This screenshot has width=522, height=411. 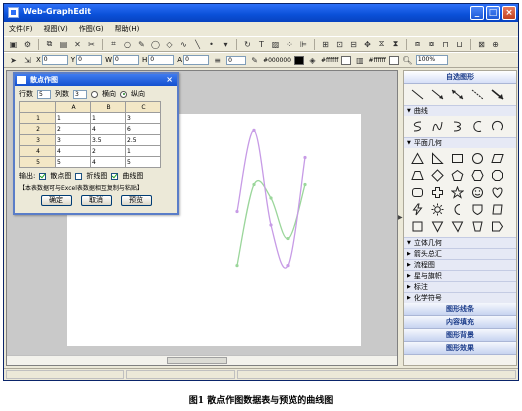 I want to click on fill-color-icon: ◈, so click(x=312, y=60).